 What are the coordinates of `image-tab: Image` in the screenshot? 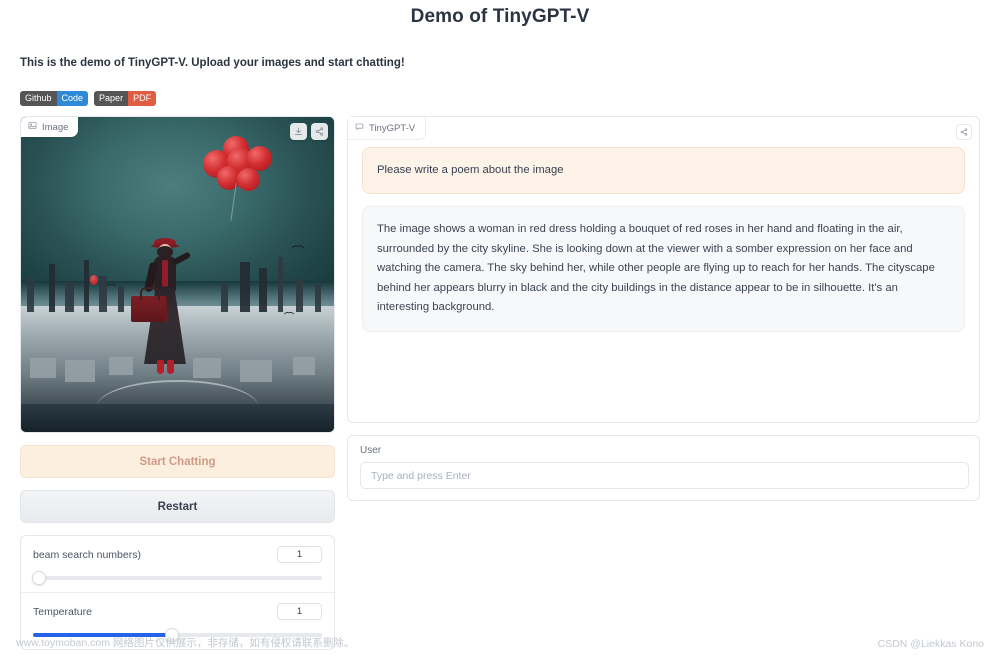 It's located at (50, 127).